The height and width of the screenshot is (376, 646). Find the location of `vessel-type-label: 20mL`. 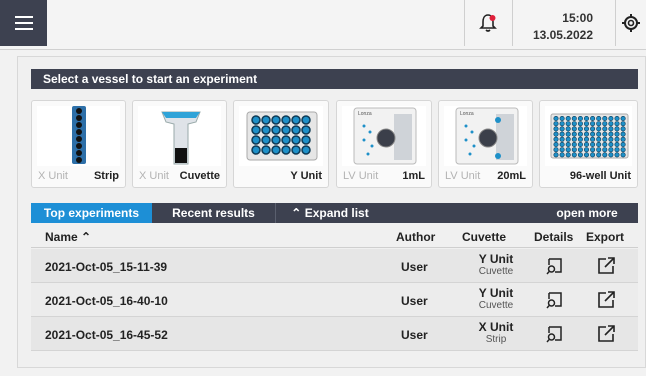

vessel-type-label: 20mL is located at coordinates (511, 176).